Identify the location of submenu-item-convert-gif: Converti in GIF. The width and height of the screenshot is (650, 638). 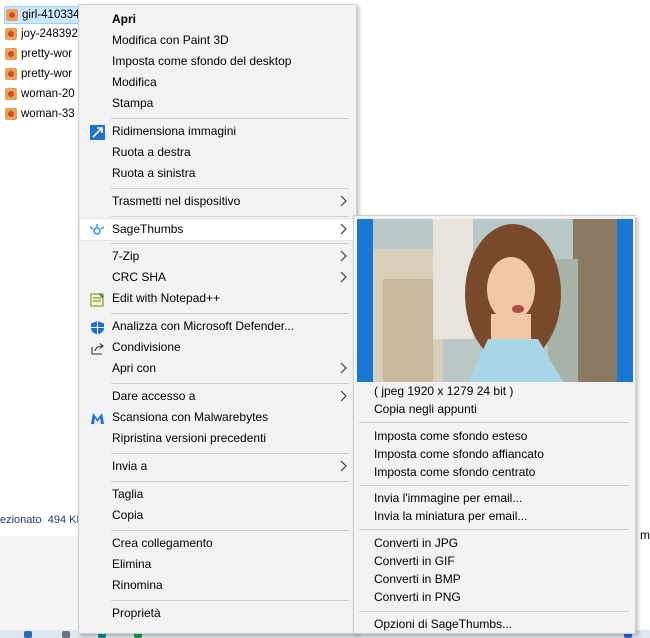
(494, 562).